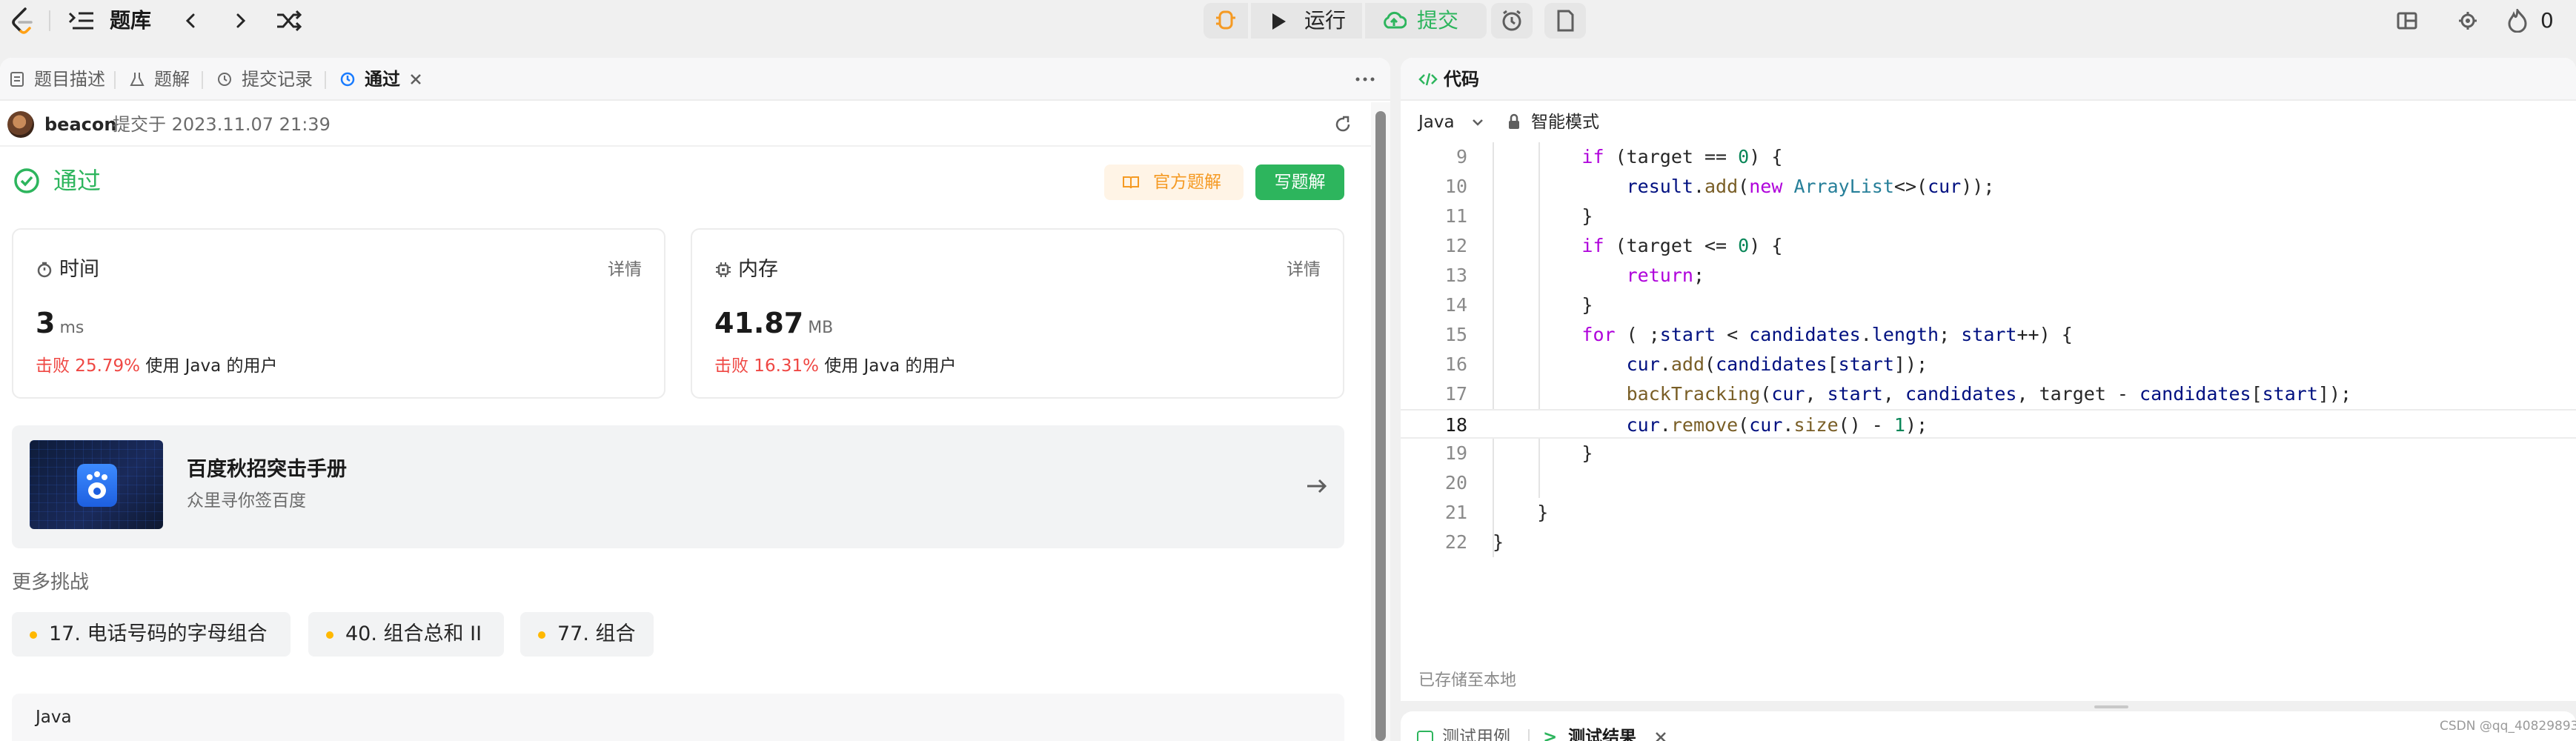  What do you see at coordinates (26, 180) in the screenshot?
I see `check-circle-icon` at bounding box center [26, 180].